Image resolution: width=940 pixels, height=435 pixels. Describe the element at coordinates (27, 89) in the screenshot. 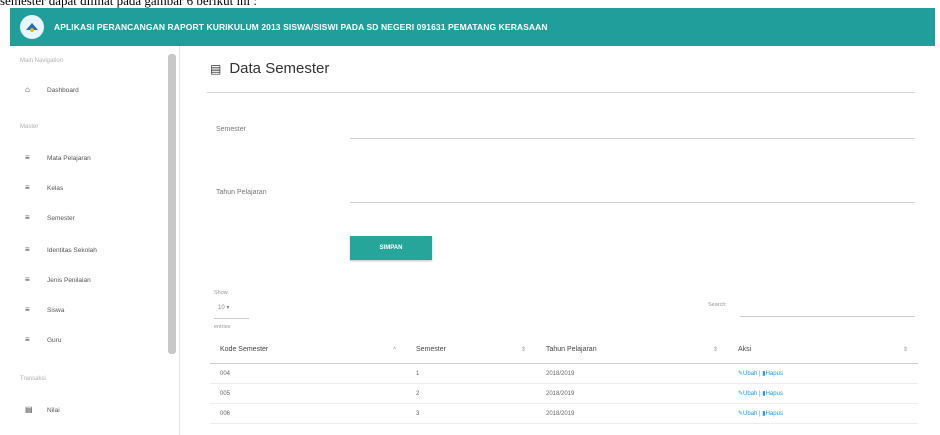

I see `home-icon: ⌂` at that location.